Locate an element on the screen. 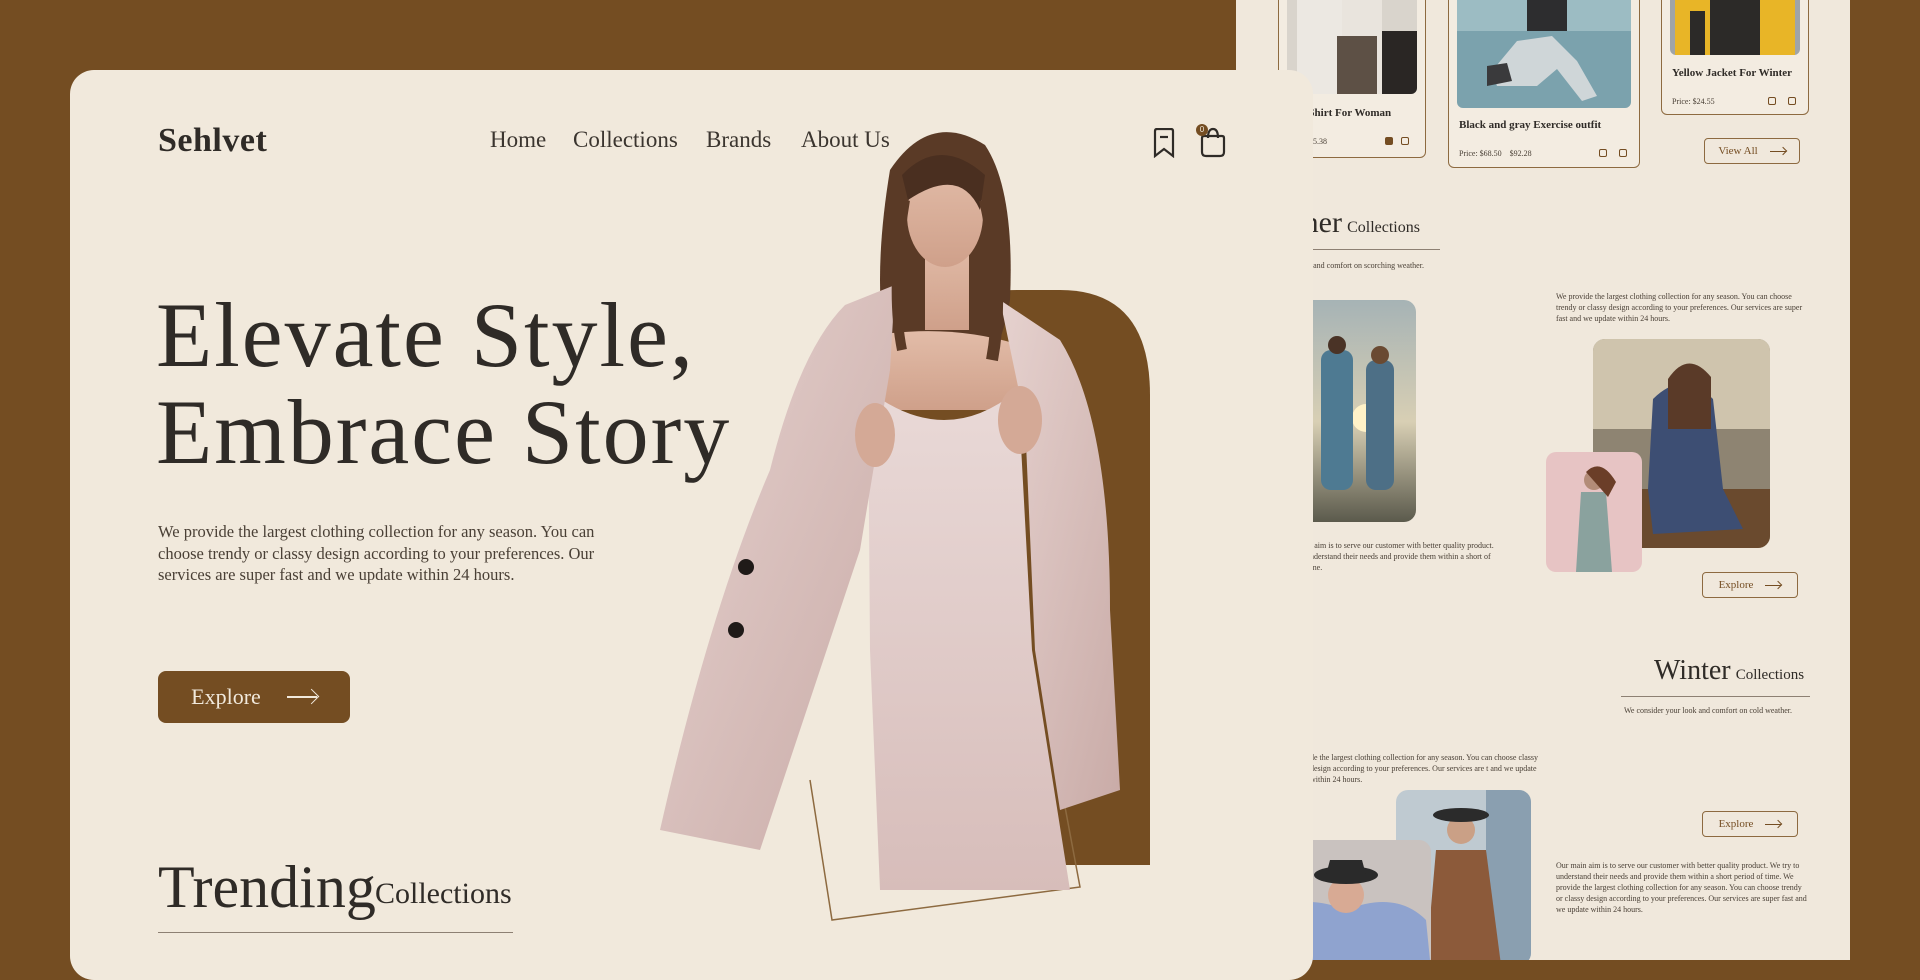 Image resolution: width=1920 pixels, height=980 pixels. product-photo-exercise is located at coordinates (1544, 54).